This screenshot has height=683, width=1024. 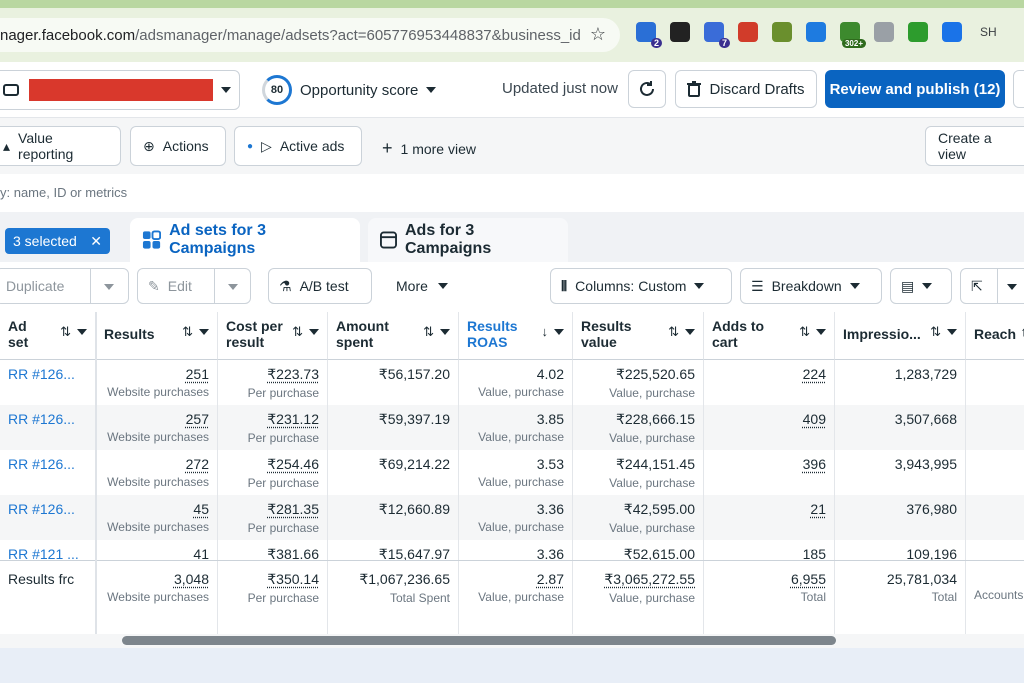 I want to click on opportunity-score-dropdown: 80 Opportunity score, so click(x=349, y=90).